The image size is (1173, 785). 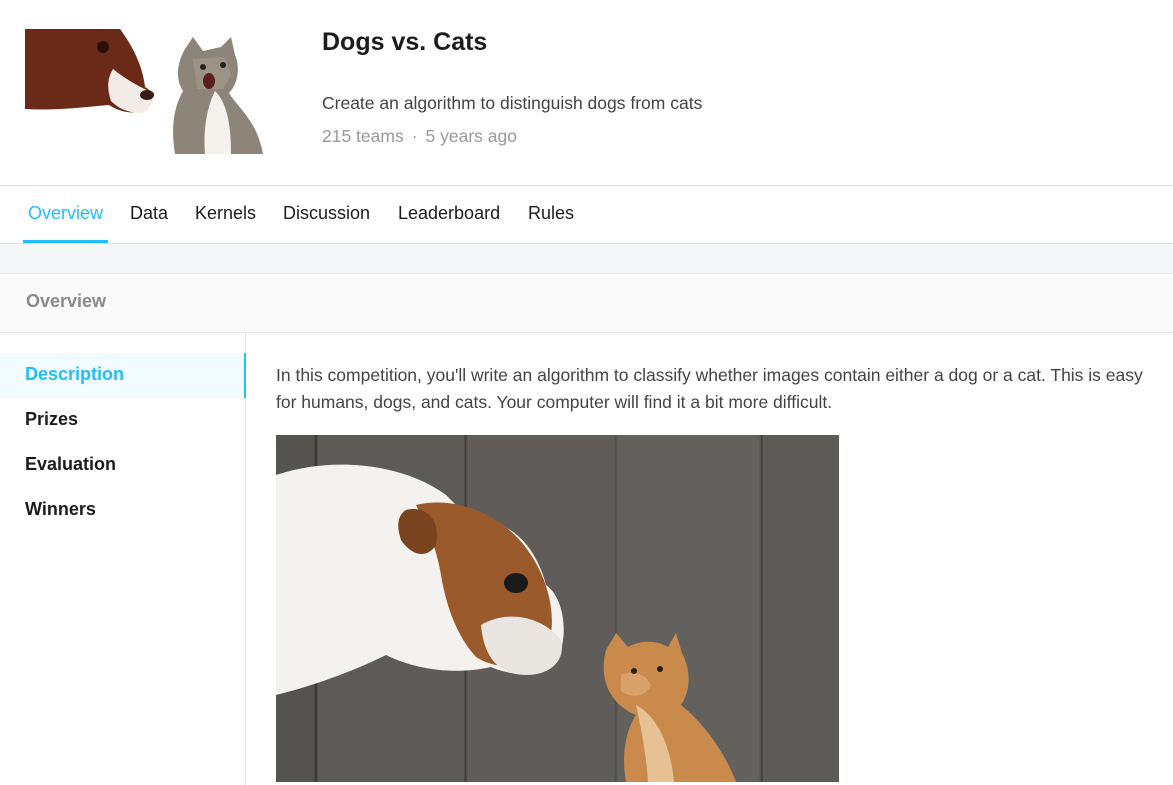 What do you see at coordinates (122, 465) in the screenshot?
I see `sidebar-item-evaluation: Evaluation` at bounding box center [122, 465].